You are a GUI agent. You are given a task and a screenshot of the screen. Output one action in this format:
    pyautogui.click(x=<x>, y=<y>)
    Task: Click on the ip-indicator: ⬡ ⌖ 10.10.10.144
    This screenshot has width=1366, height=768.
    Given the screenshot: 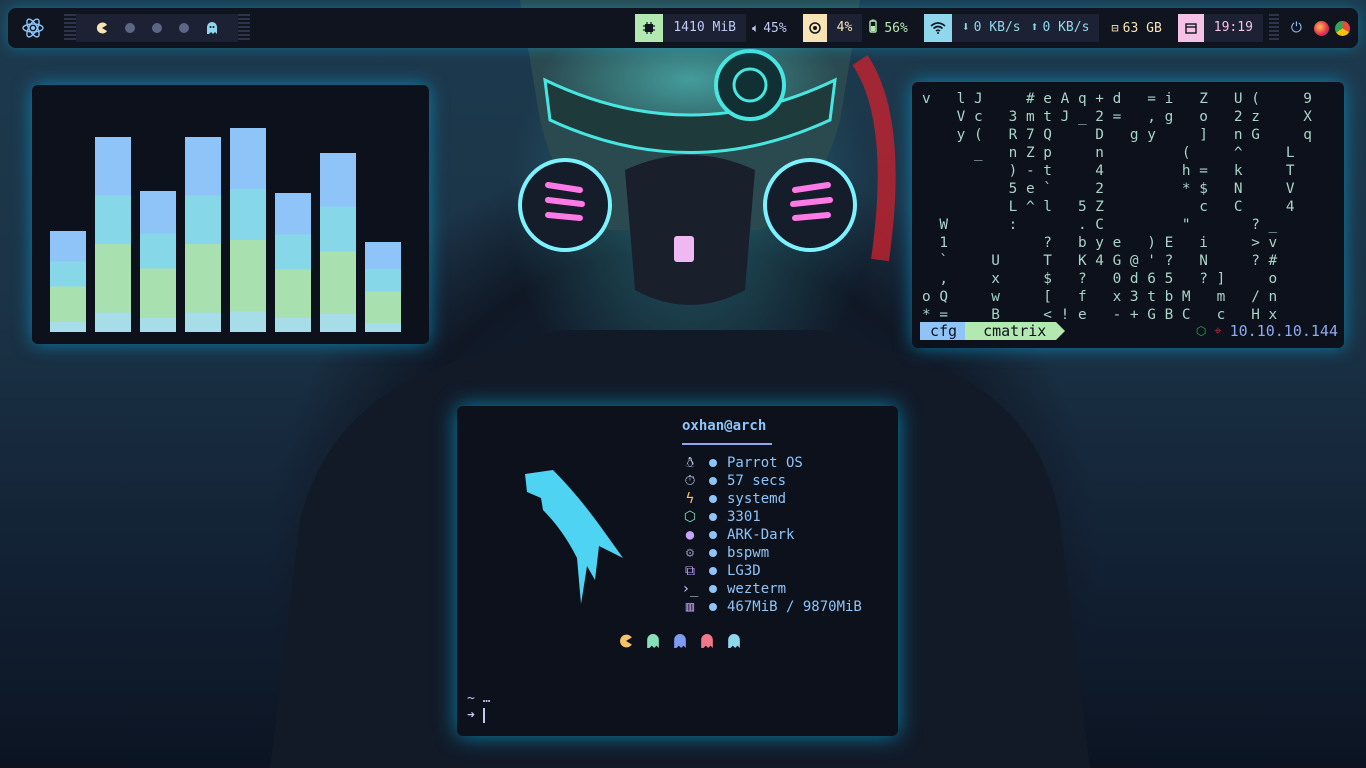 What is the action you would take?
    pyautogui.click(x=1267, y=331)
    